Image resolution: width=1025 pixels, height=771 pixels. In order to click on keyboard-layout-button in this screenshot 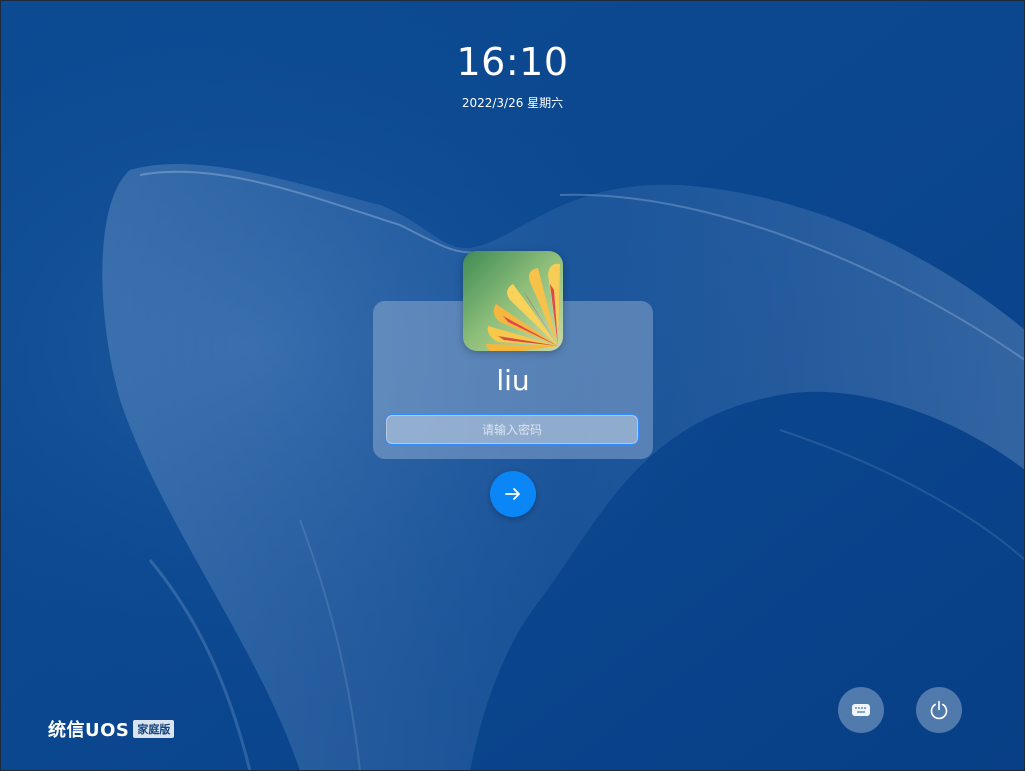, I will do `click(861, 710)`.